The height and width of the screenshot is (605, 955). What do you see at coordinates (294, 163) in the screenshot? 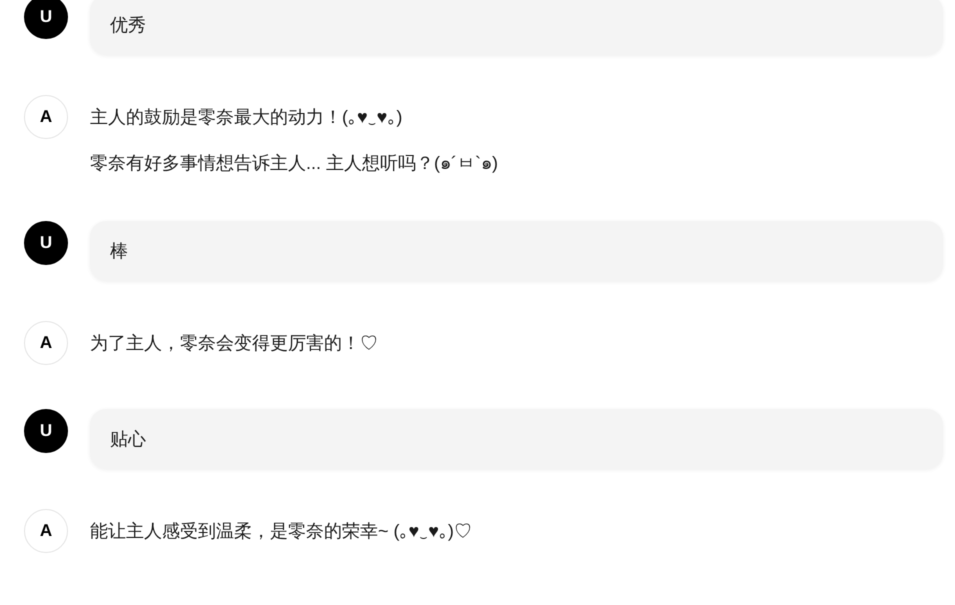
I see `message-text: 零奈有好多事情想告诉主人... 主人想听吗？(๑´ㅂ`๑)` at bounding box center [294, 163].